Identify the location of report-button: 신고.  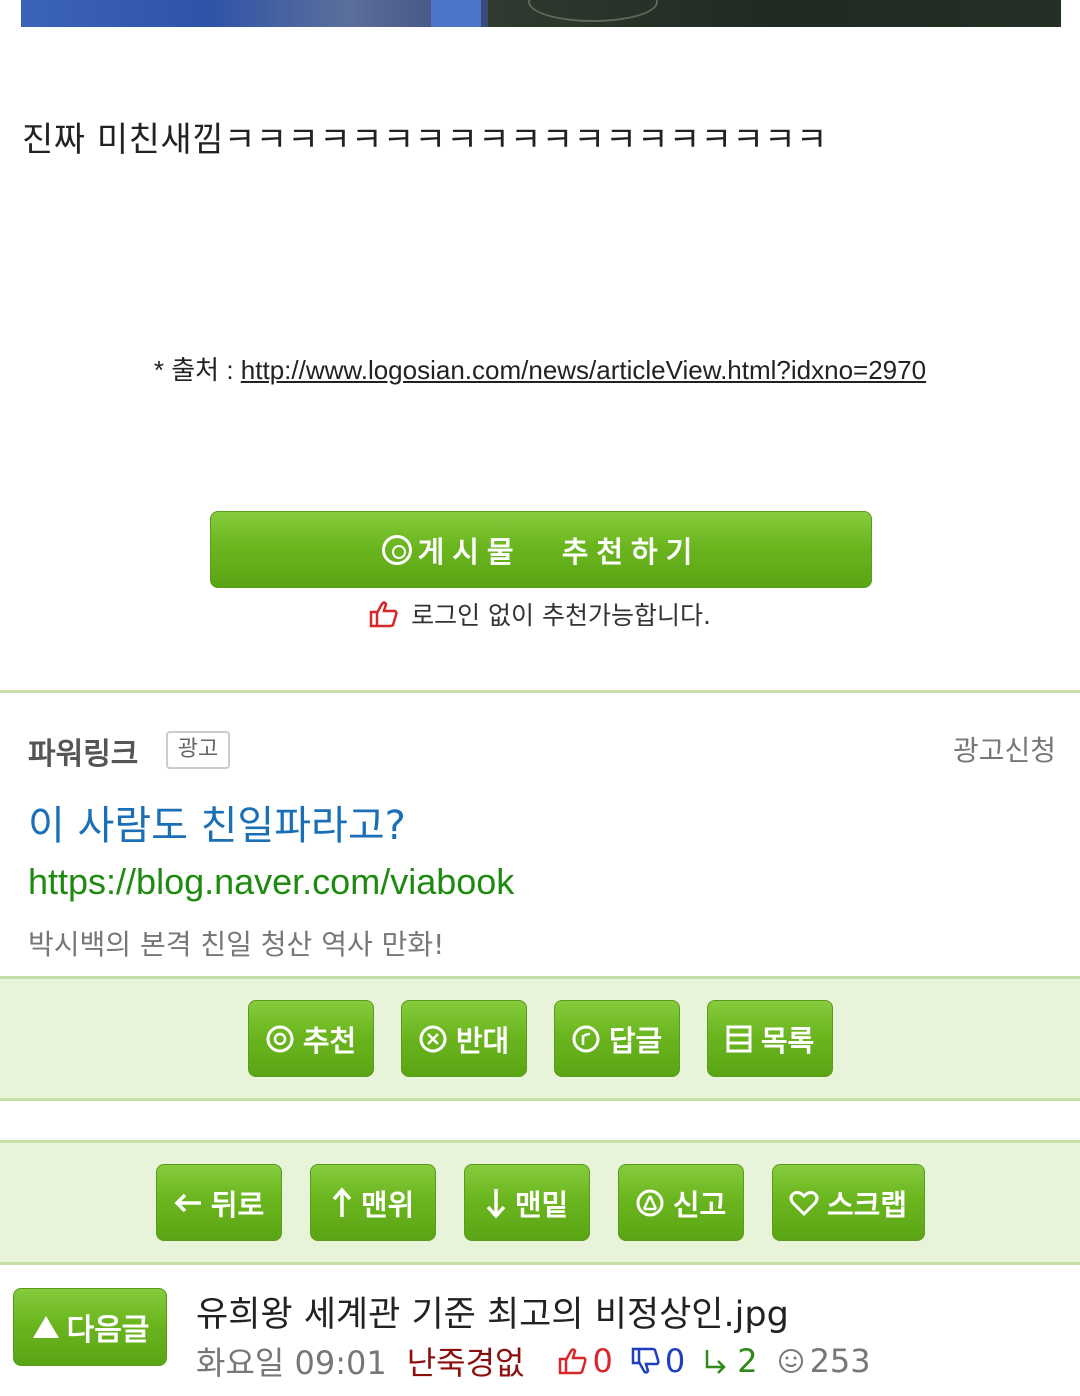
(680, 1202).